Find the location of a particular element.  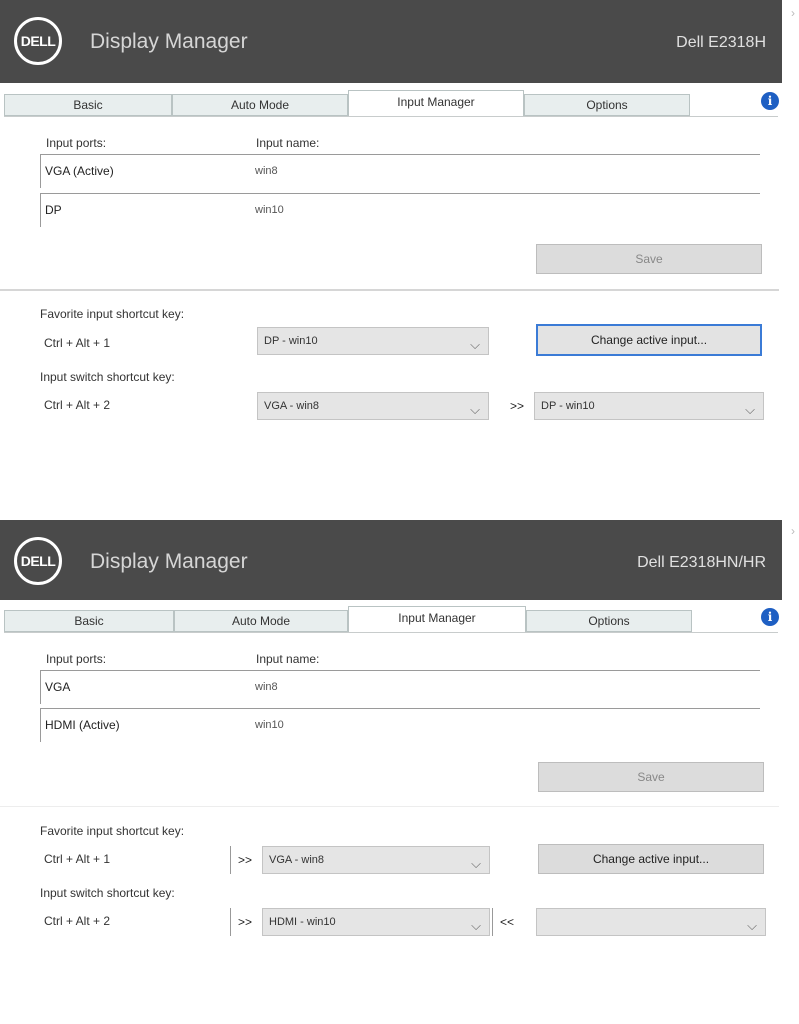

input-port: VGA (Active) is located at coordinates (79, 171).